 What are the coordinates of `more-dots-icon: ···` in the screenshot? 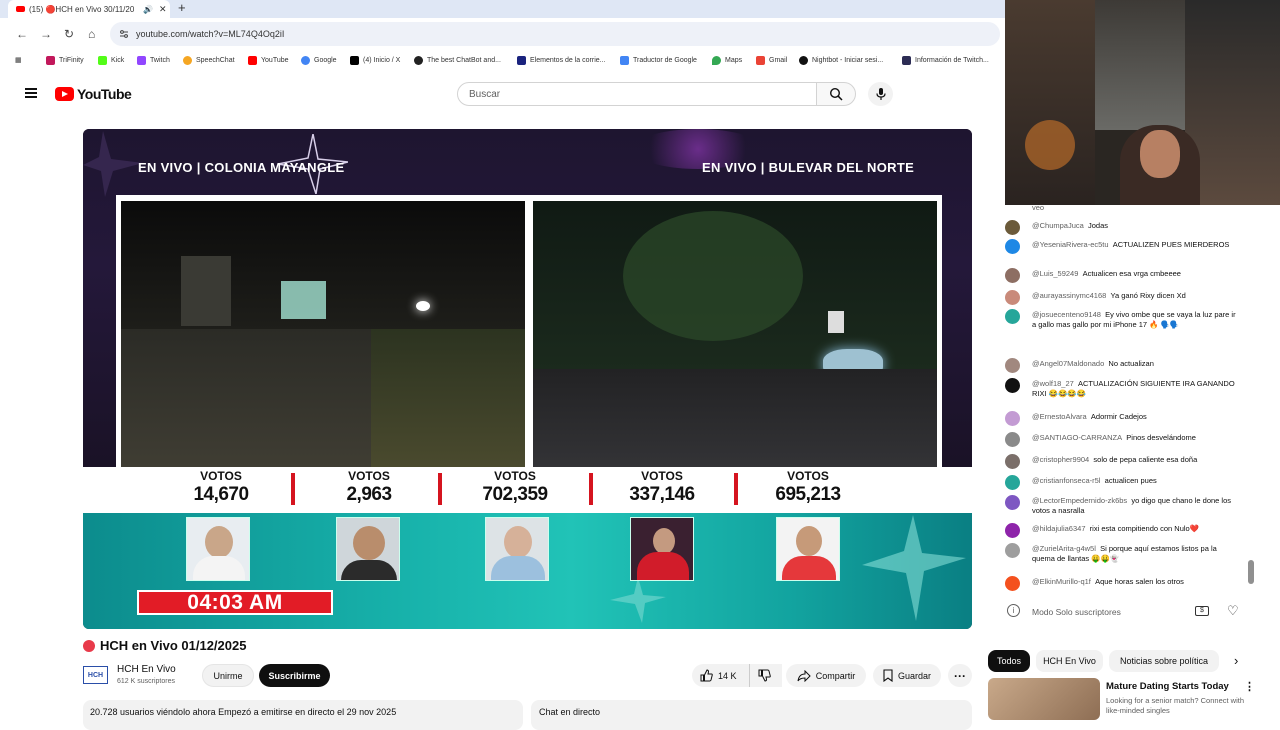 It's located at (960, 675).